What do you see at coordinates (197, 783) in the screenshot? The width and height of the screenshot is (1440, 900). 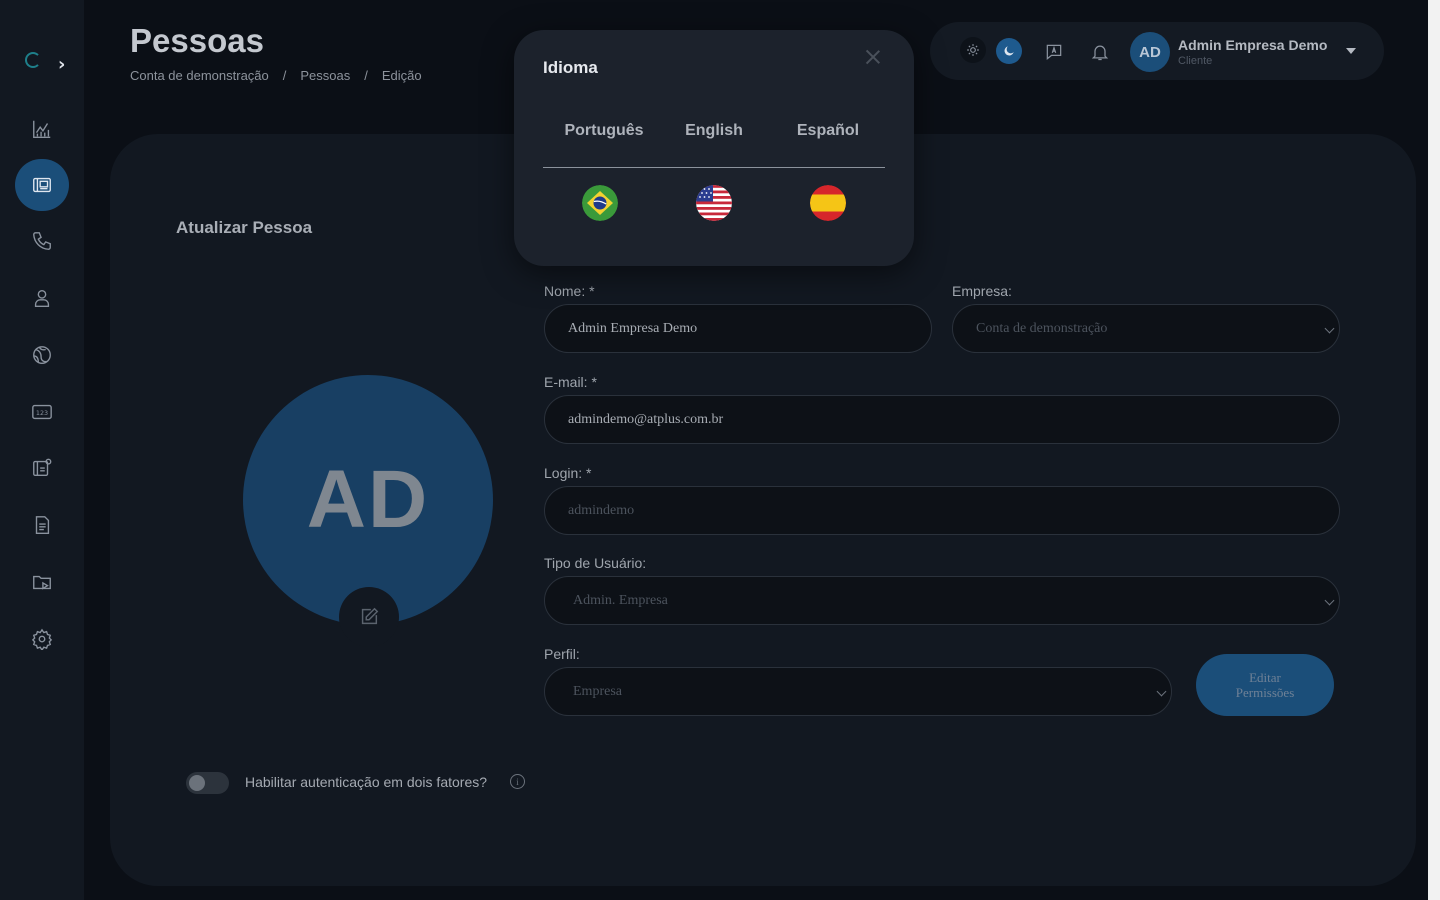 I see `toggle-knob` at bounding box center [197, 783].